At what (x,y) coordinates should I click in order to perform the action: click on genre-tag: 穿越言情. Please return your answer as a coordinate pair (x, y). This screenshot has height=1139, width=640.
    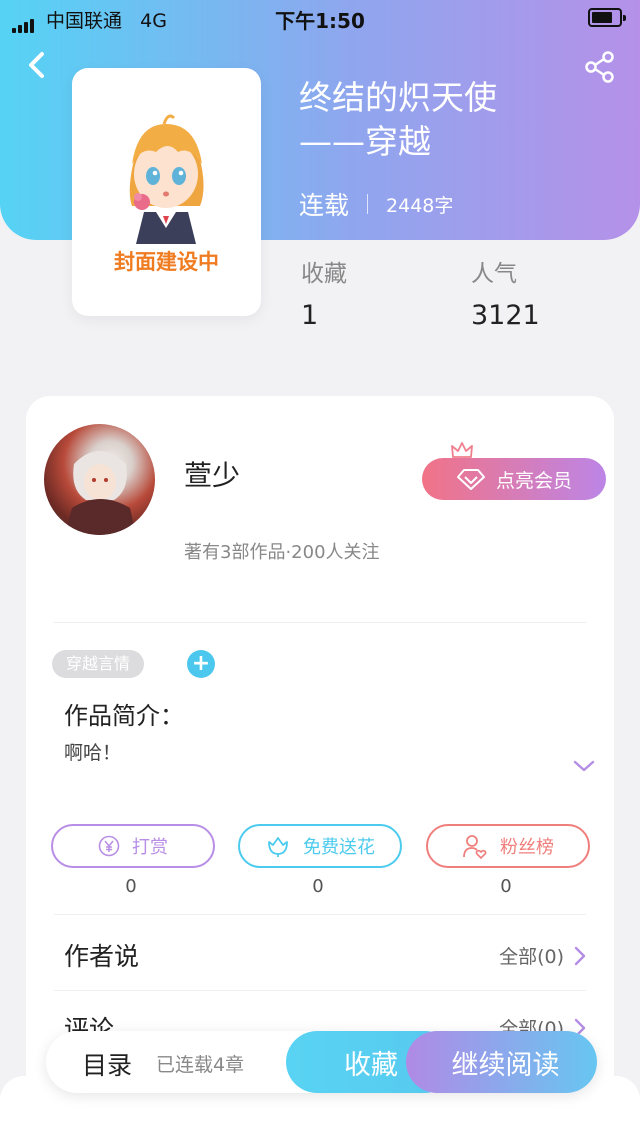
    Looking at the image, I should click on (98, 664).